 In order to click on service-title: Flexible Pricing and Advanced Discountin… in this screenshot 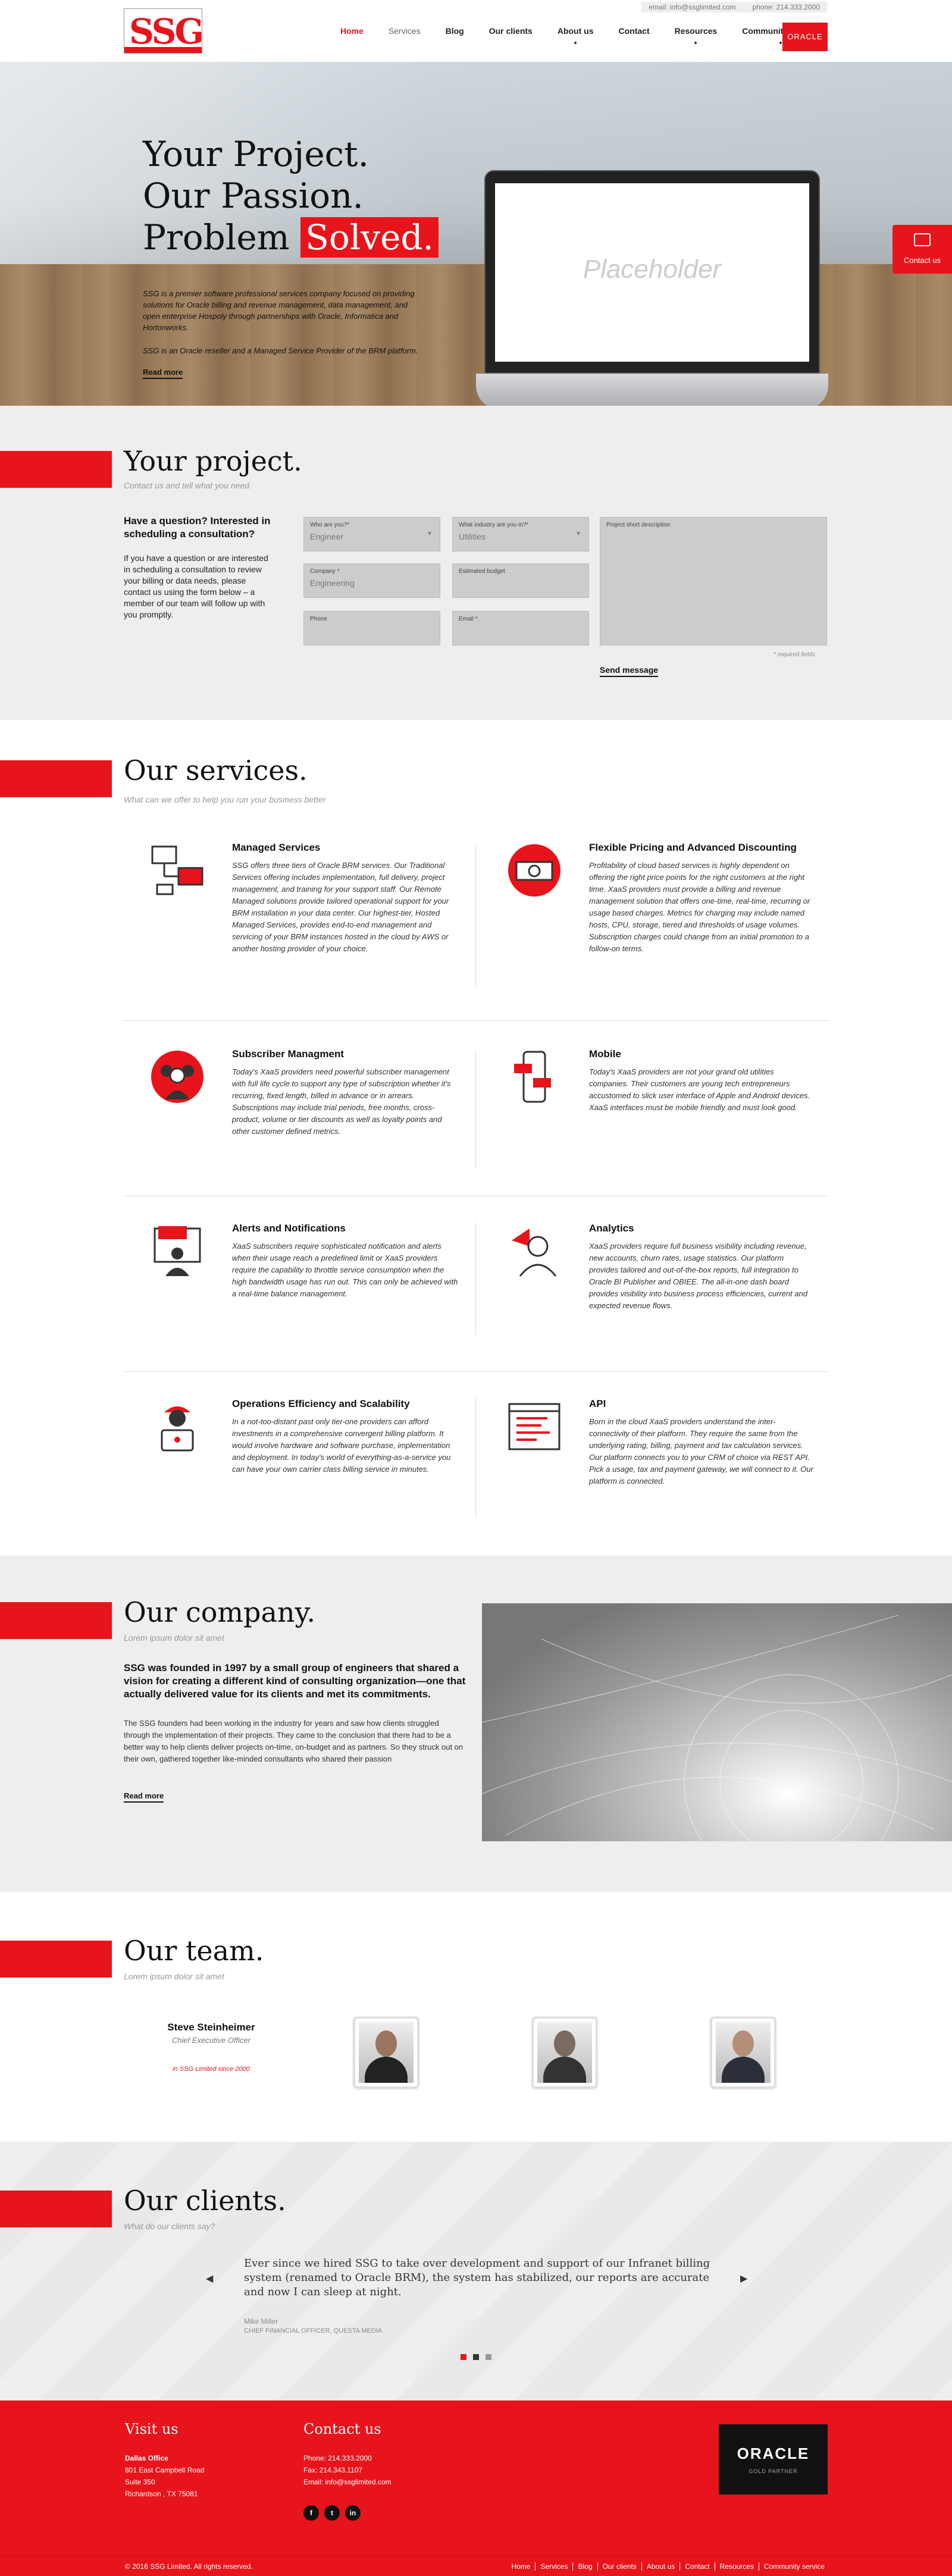, I will do `click(693, 847)`.